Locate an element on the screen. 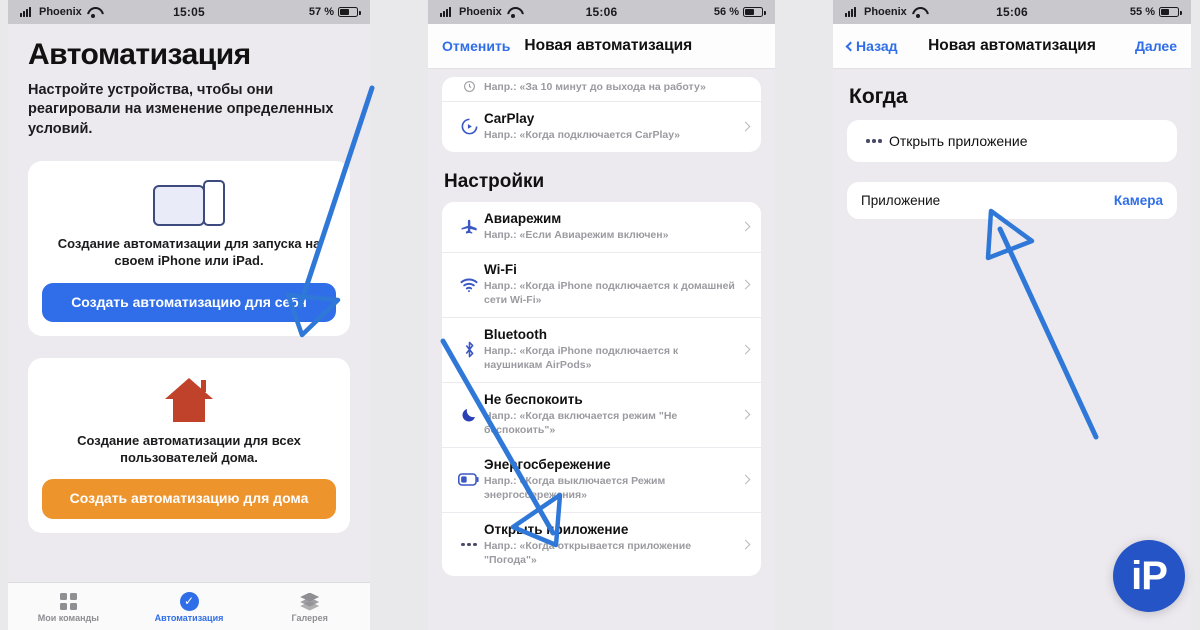 The image size is (1200, 630). list-item-partial-time: Напр.: «За 10 минут до выхода на работу» is located at coordinates (601, 89).